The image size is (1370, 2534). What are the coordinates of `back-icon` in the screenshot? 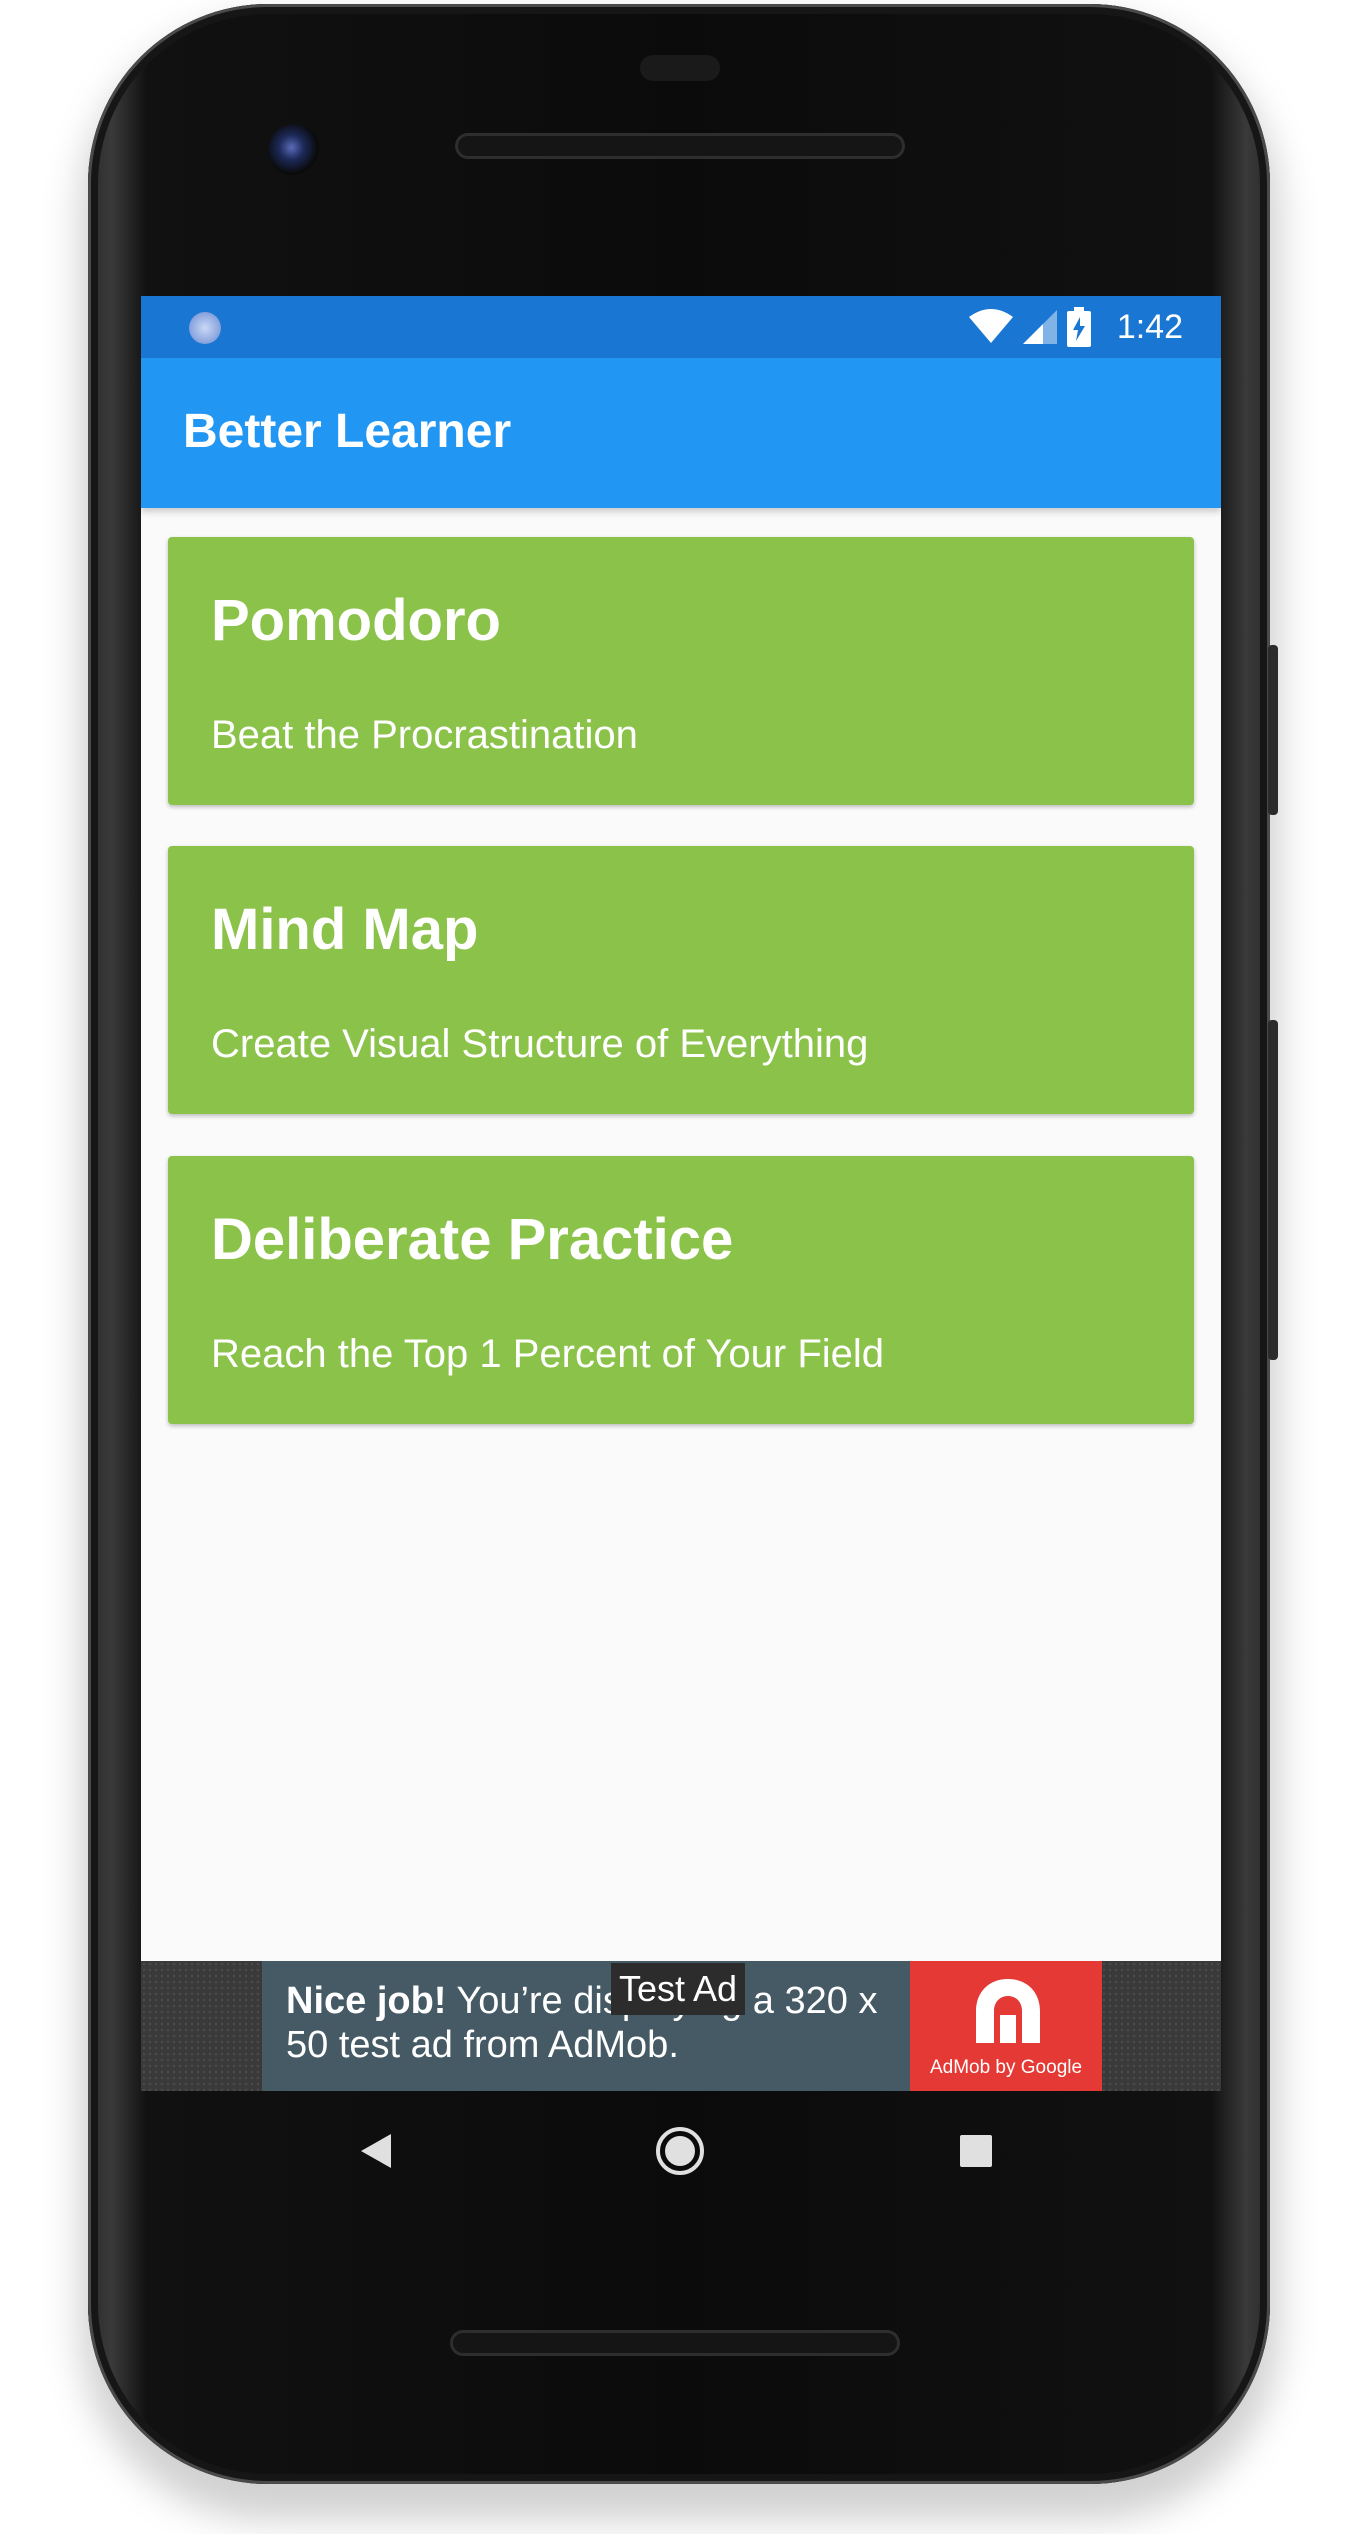 It's located at (376, 2151).